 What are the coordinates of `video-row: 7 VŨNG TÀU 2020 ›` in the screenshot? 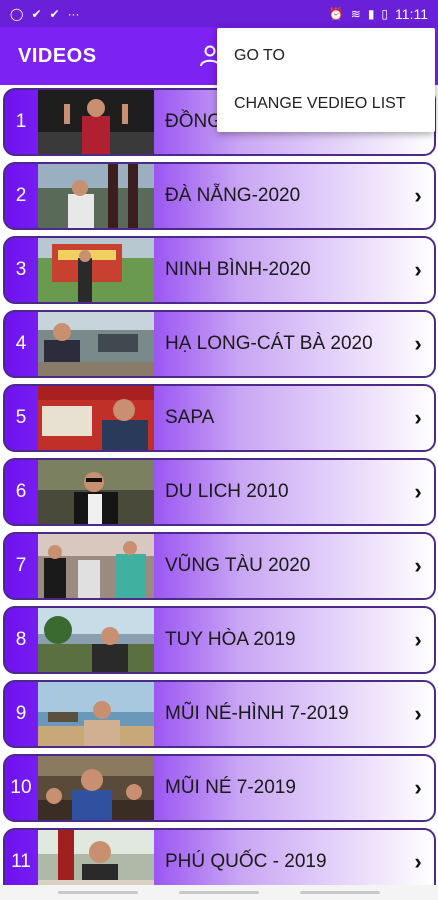 It's located at (219, 566).